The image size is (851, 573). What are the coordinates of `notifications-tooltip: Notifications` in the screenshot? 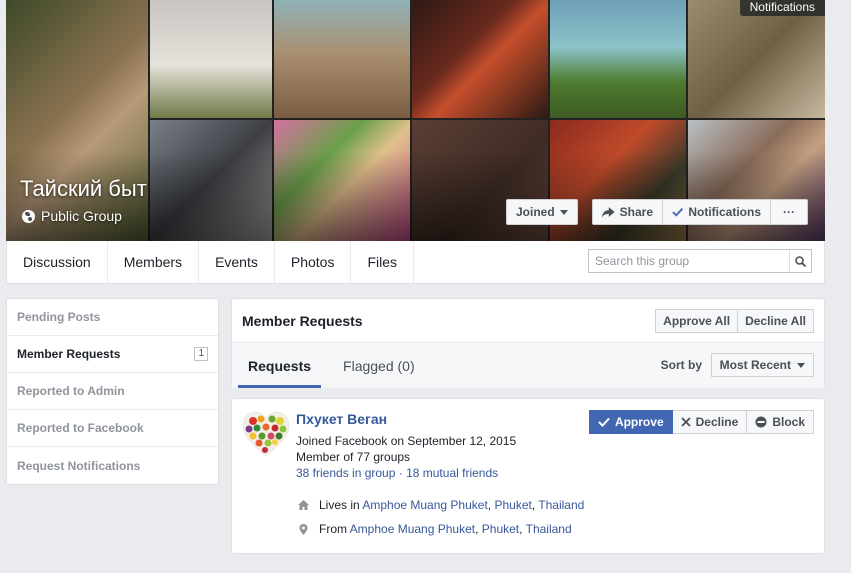 It's located at (782, 8).